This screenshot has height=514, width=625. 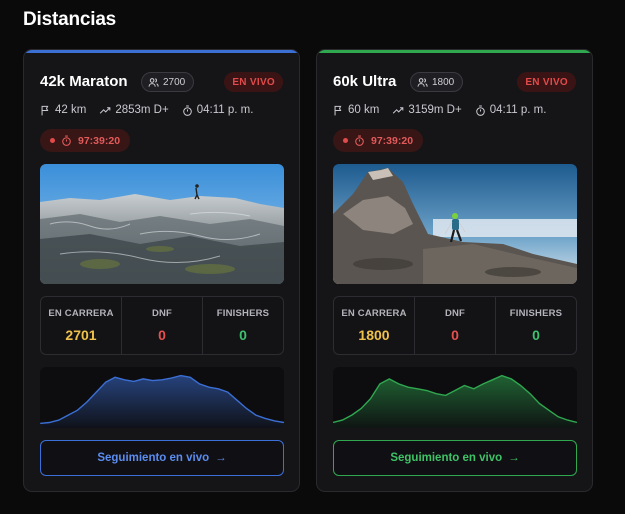 What do you see at coordinates (374, 335) in the screenshot?
I see `stat-value: 1800` at bounding box center [374, 335].